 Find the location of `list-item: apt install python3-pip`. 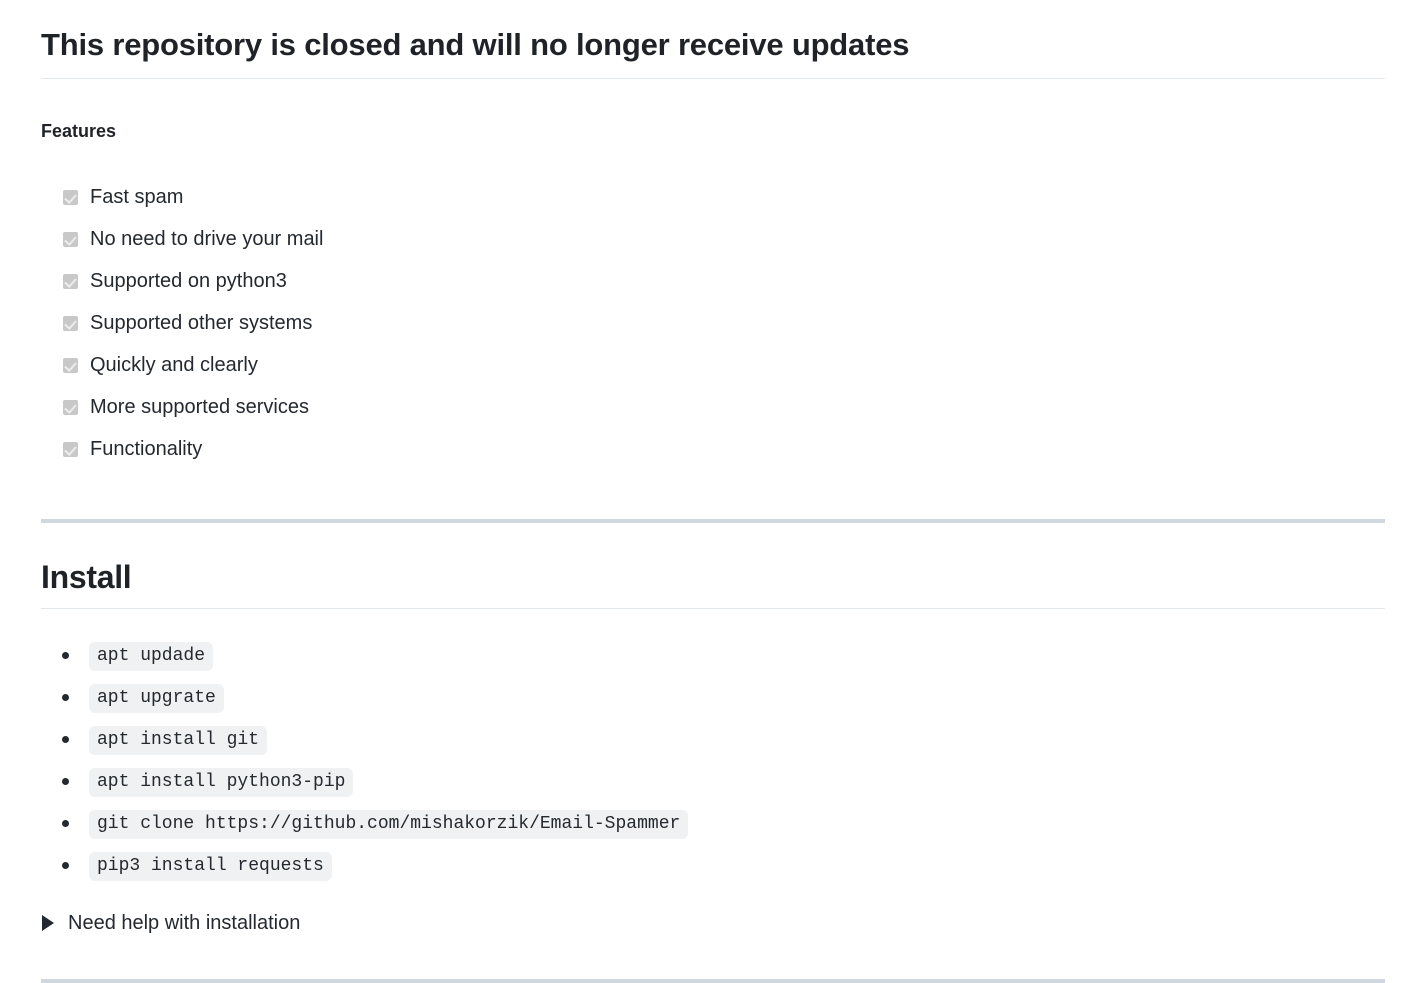

list-item: apt install python3-pip is located at coordinates (714, 782).